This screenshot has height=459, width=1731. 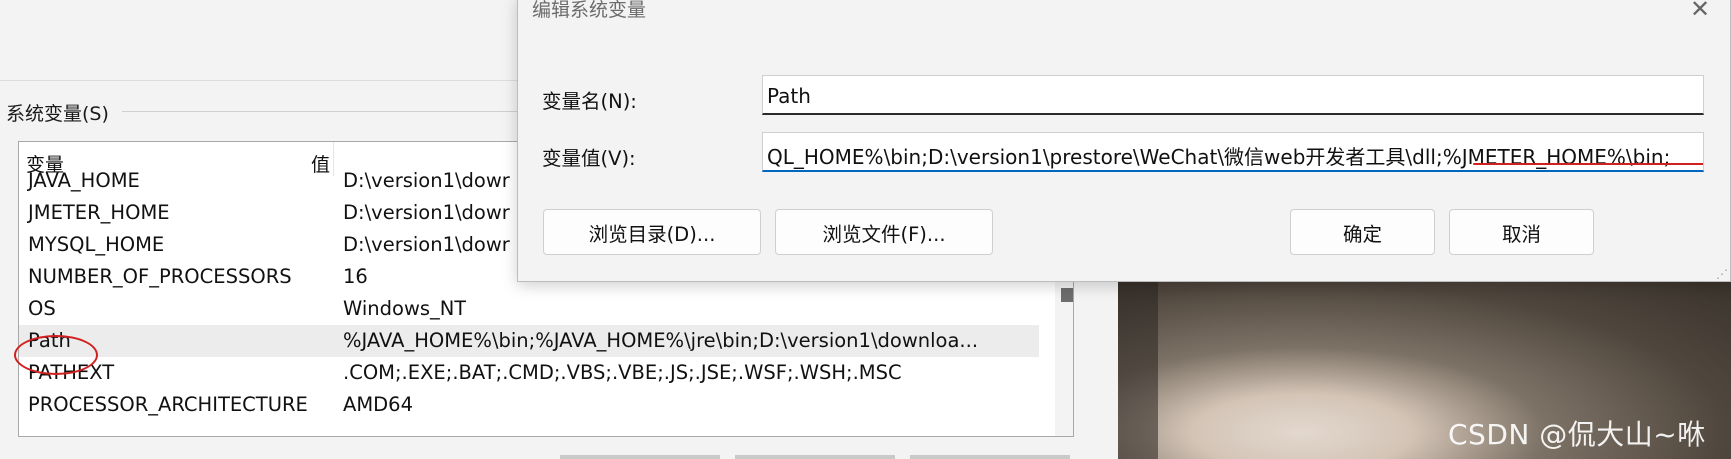 What do you see at coordinates (84, 180) in the screenshot?
I see `variable-name: JAVA_HOME` at bounding box center [84, 180].